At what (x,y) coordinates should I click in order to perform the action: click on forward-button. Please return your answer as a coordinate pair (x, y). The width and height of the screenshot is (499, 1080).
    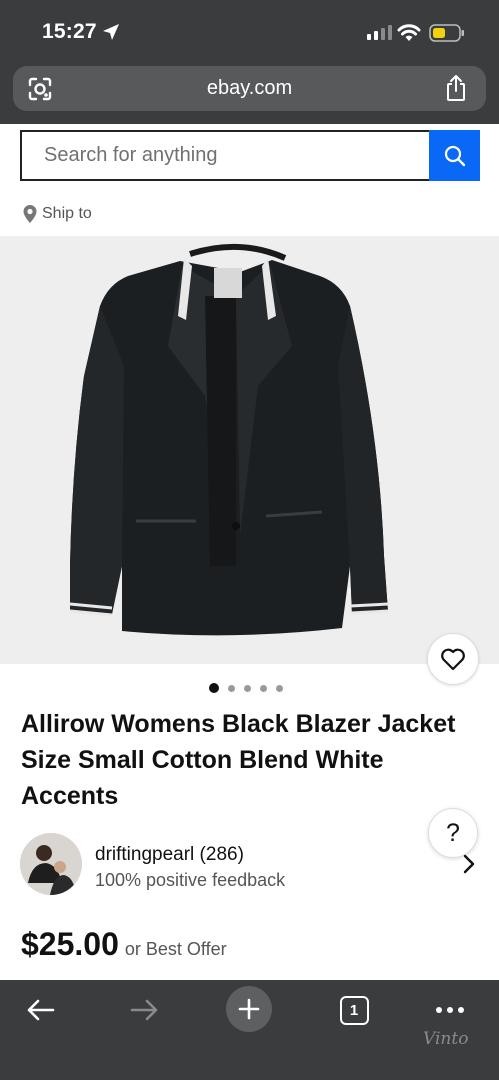
    Looking at the image, I should click on (145, 1010).